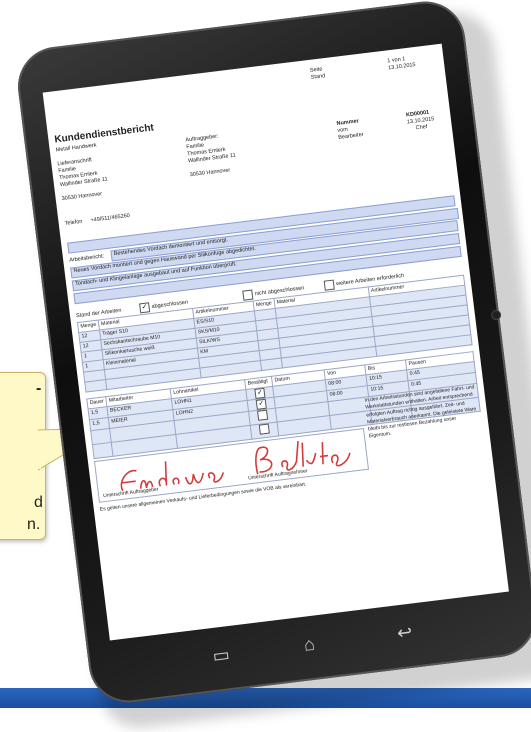  I want to click on checkbox-completed: ✓, so click(145, 308).